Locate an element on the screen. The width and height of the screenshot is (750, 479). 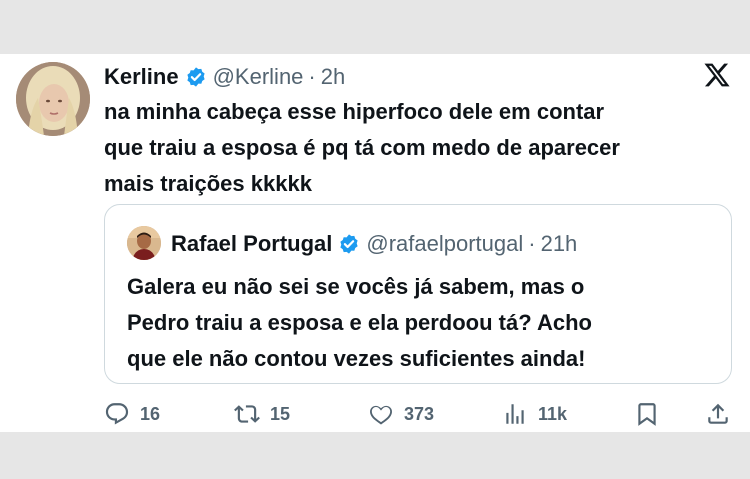
action-bar: 16 15 373 11k is located at coordinates (419, 414).